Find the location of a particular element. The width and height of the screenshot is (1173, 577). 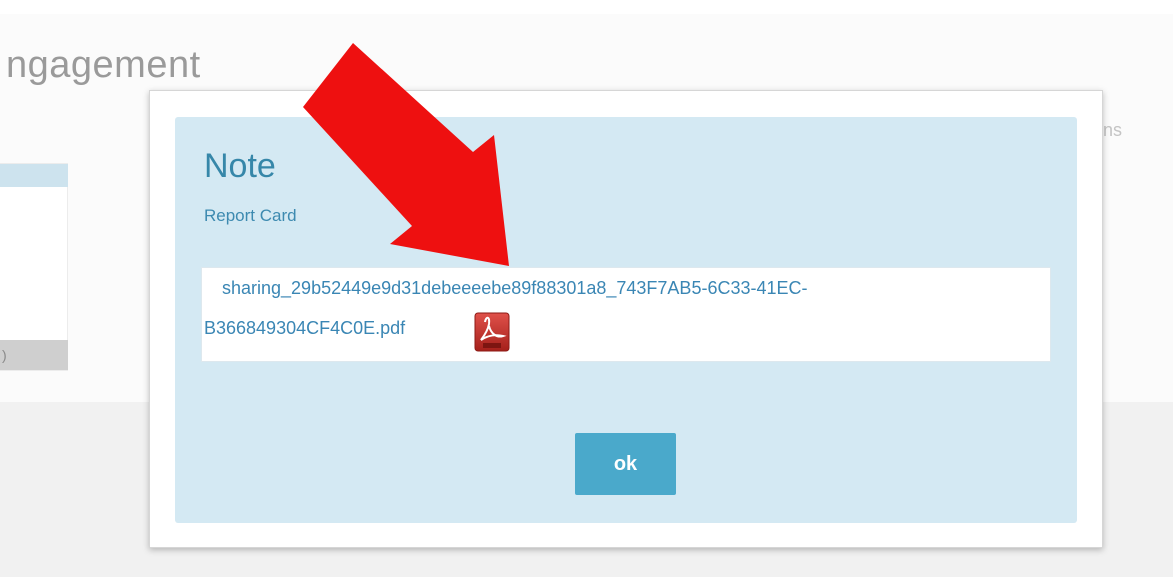

note-subtitle: Report Card is located at coordinates (250, 215).